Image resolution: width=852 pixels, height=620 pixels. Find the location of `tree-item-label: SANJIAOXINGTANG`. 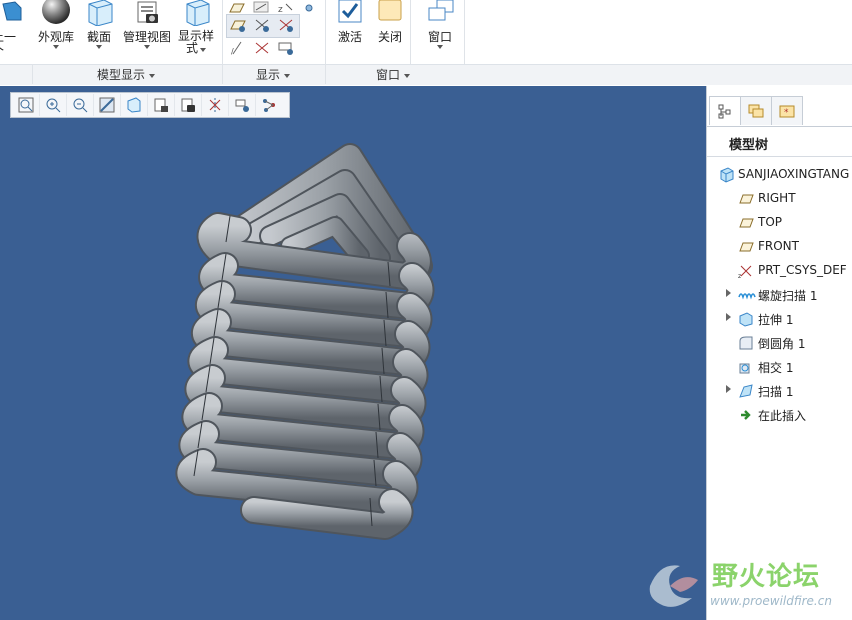

tree-item-label: SANJIAOXINGTANG is located at coordinates (794, 174).